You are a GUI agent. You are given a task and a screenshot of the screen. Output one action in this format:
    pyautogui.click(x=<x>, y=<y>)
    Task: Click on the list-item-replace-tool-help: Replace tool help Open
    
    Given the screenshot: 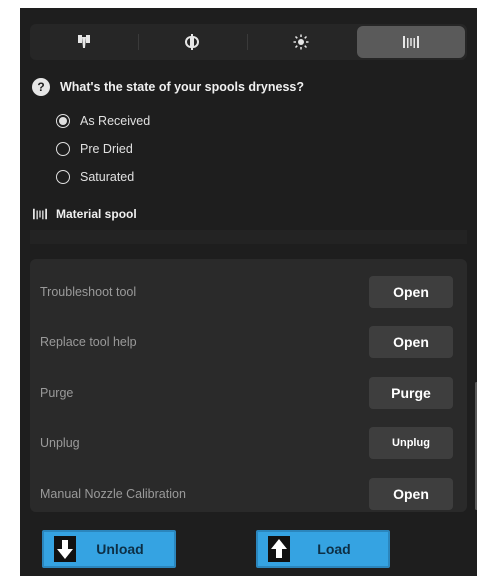 What is the action you would take?
    pyautogui.click(x=248, y=342)
    